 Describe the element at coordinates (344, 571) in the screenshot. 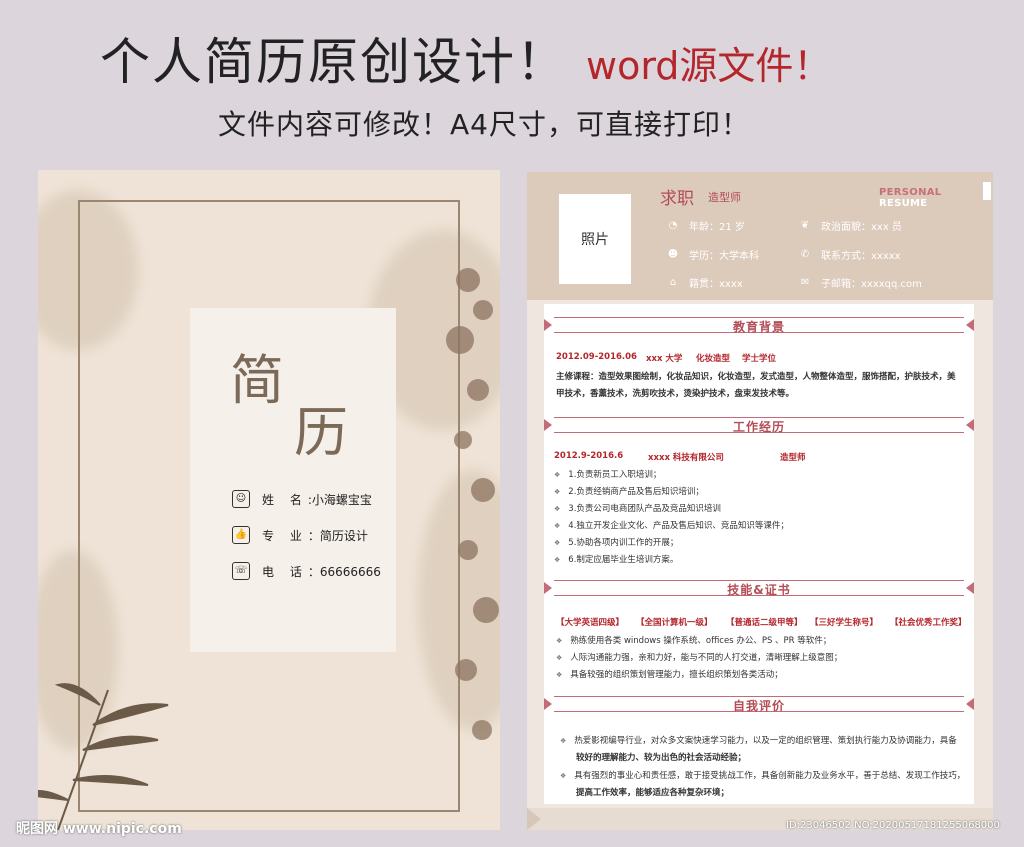

I see `cover-info-value: ：66666666` at that location.